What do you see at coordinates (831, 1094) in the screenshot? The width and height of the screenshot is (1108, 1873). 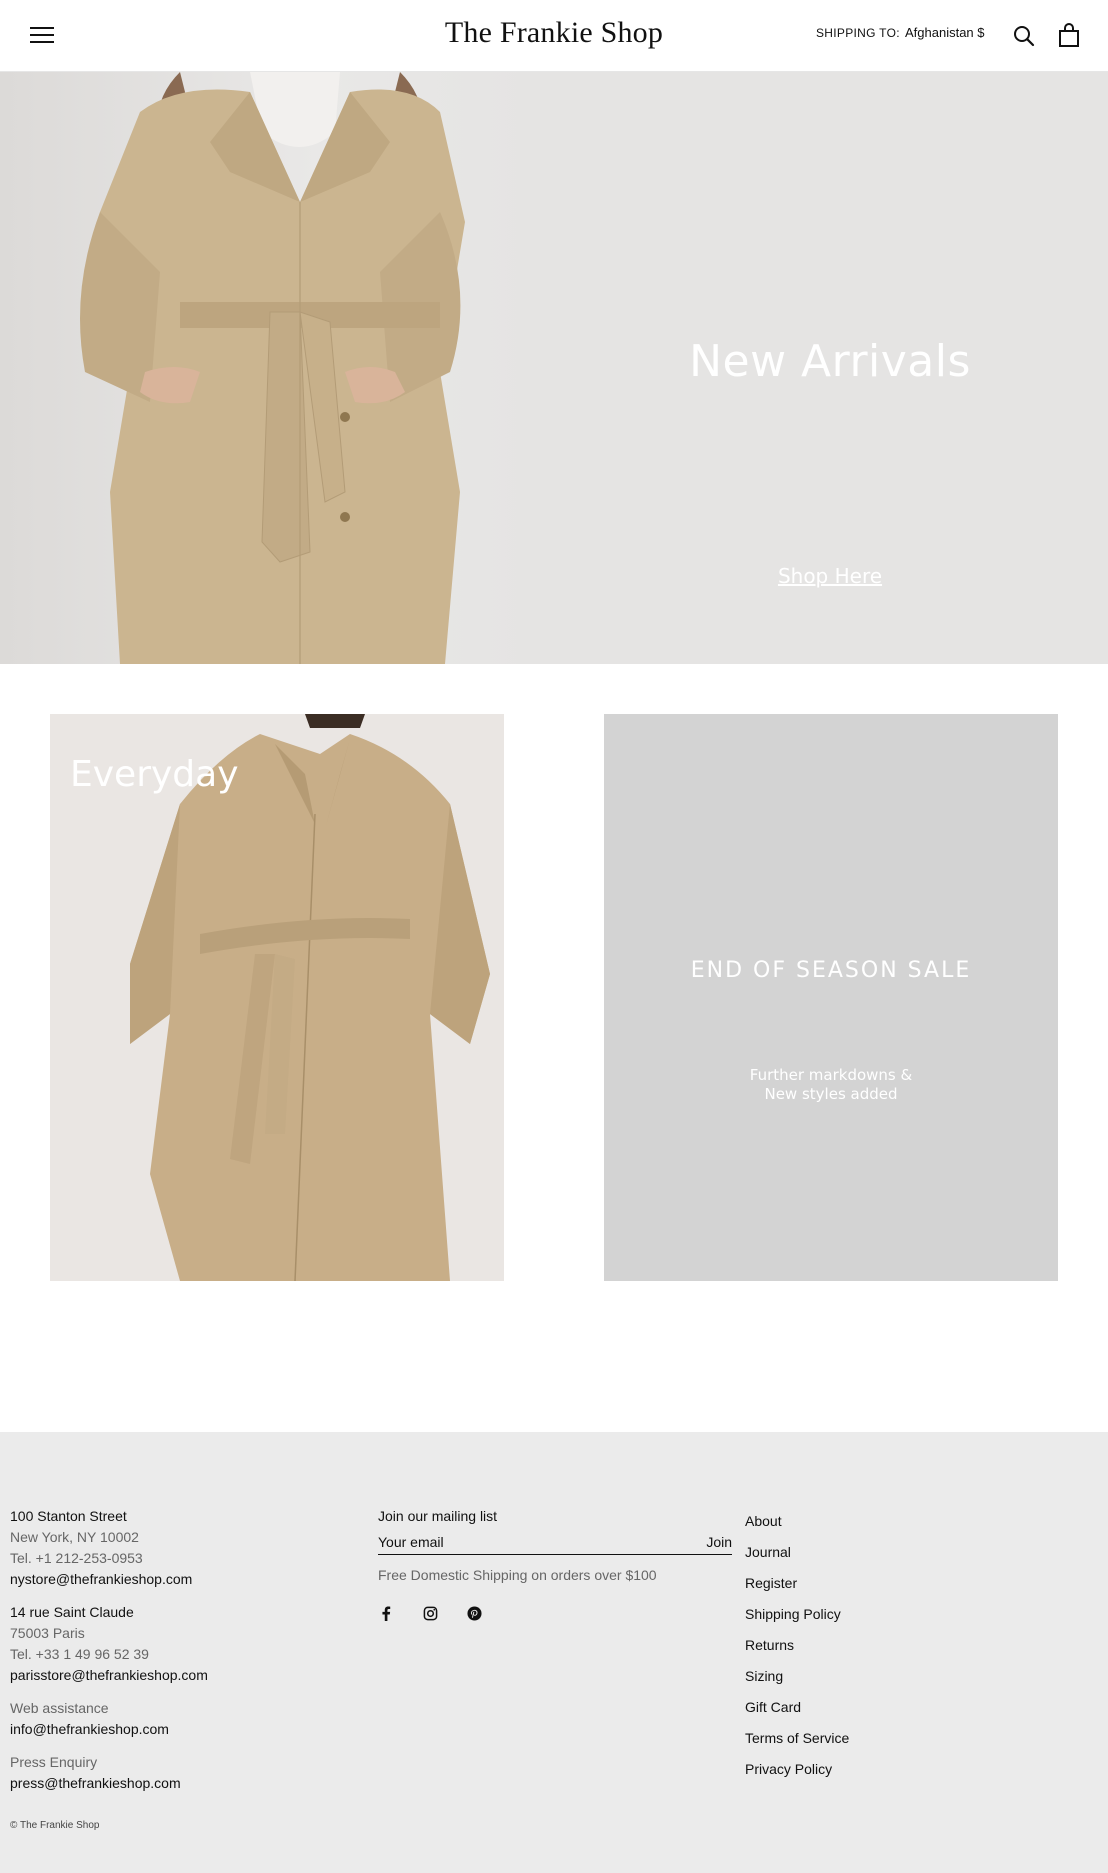 I see `sale-subtitle-line2: New styles added` at bounding box center [831, 1094].